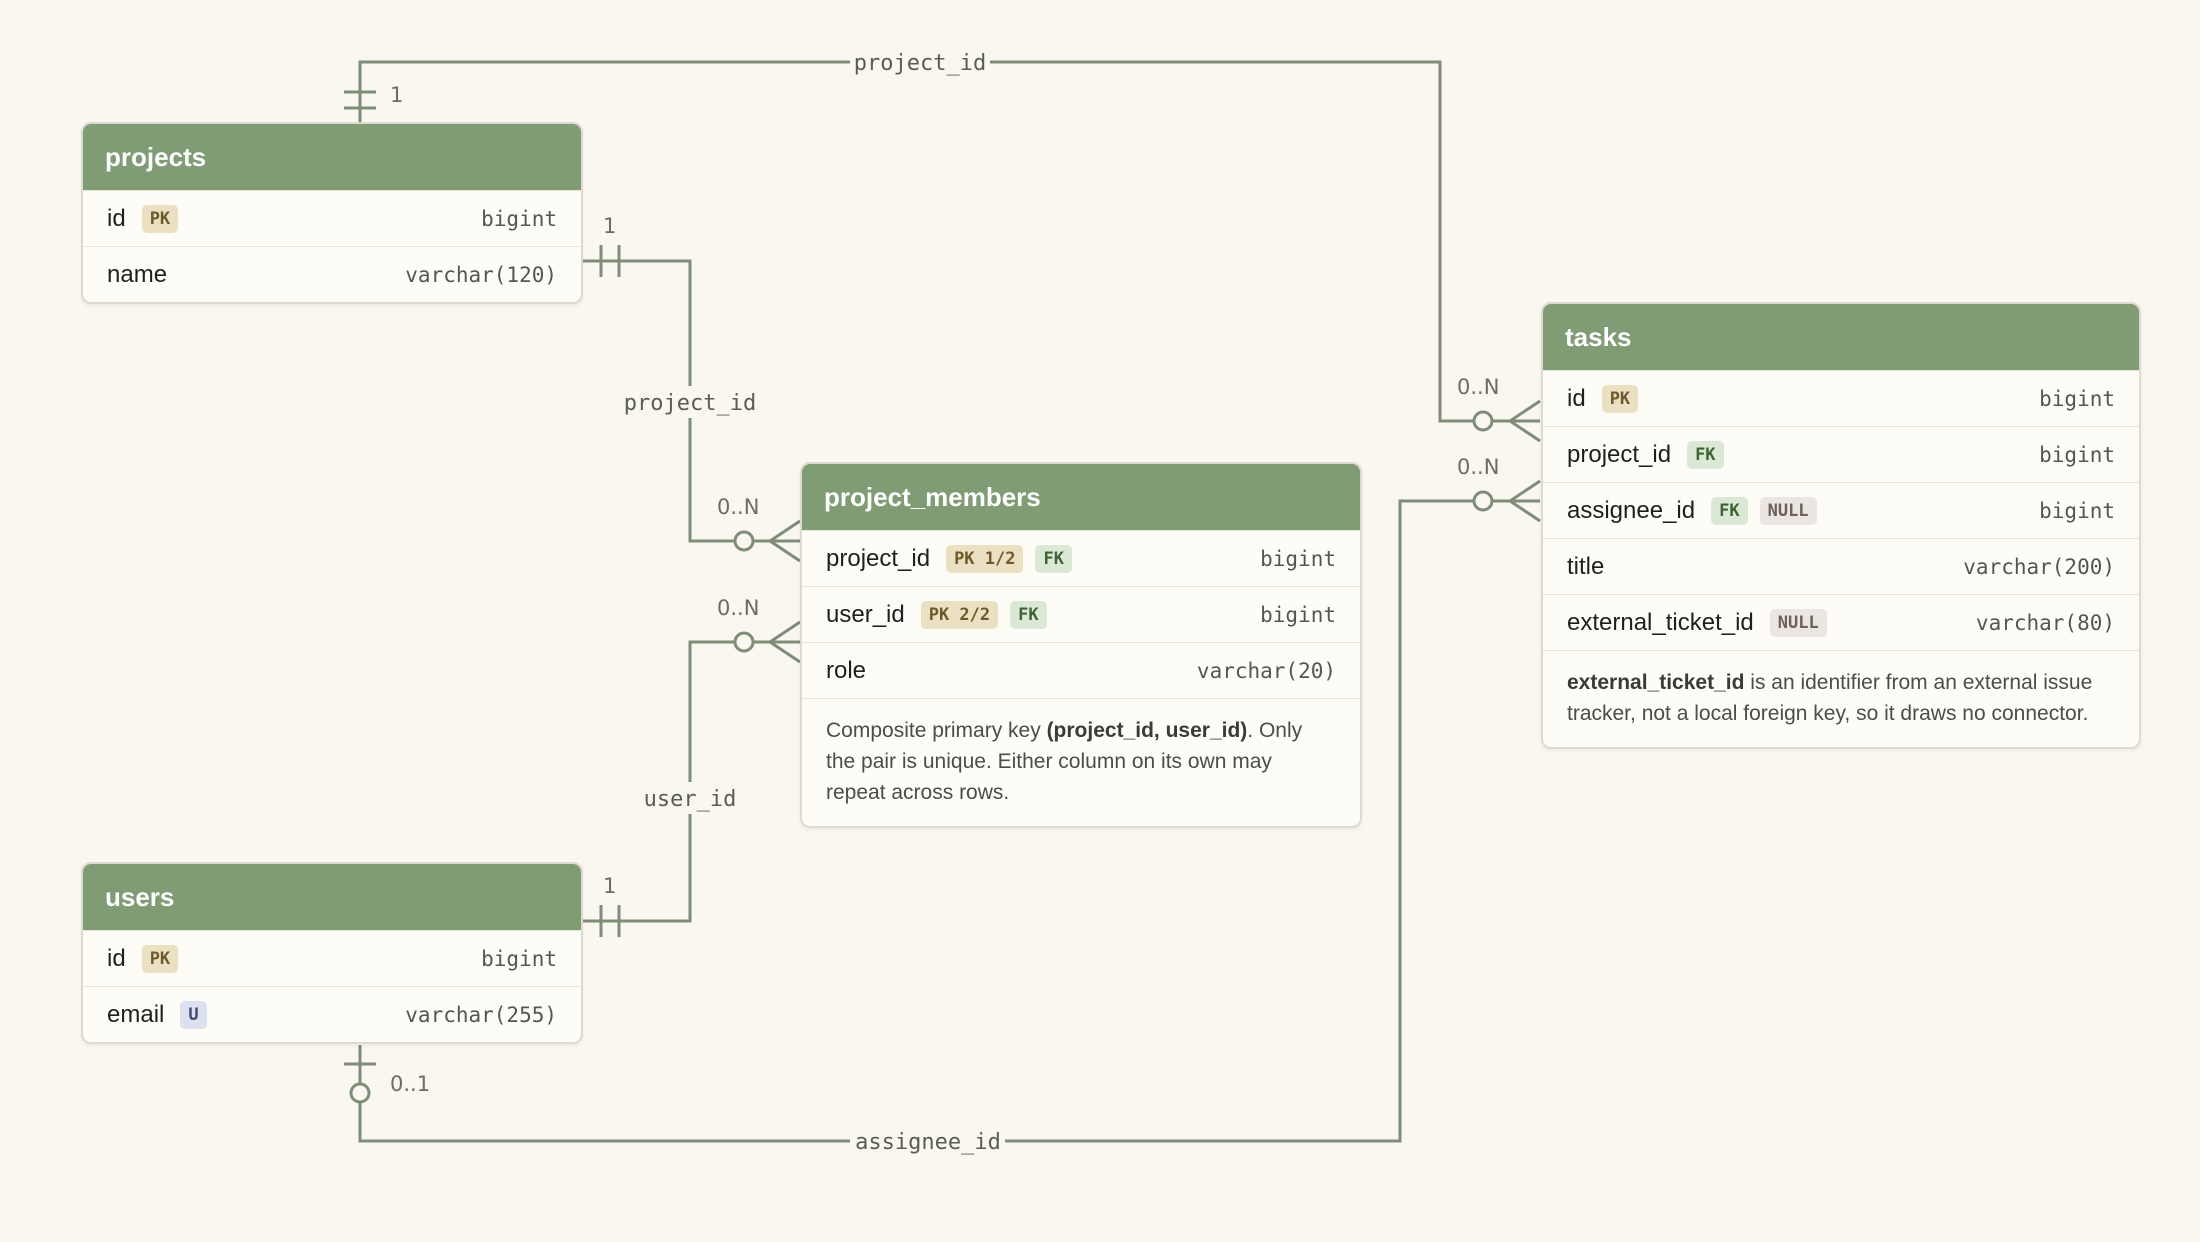 This screenshot has height=1242, width=2200. What do you see at coordinates (481, 274) in the screenshot?
I see `column-type: varchar(120)` at bounding box center [481, 274].